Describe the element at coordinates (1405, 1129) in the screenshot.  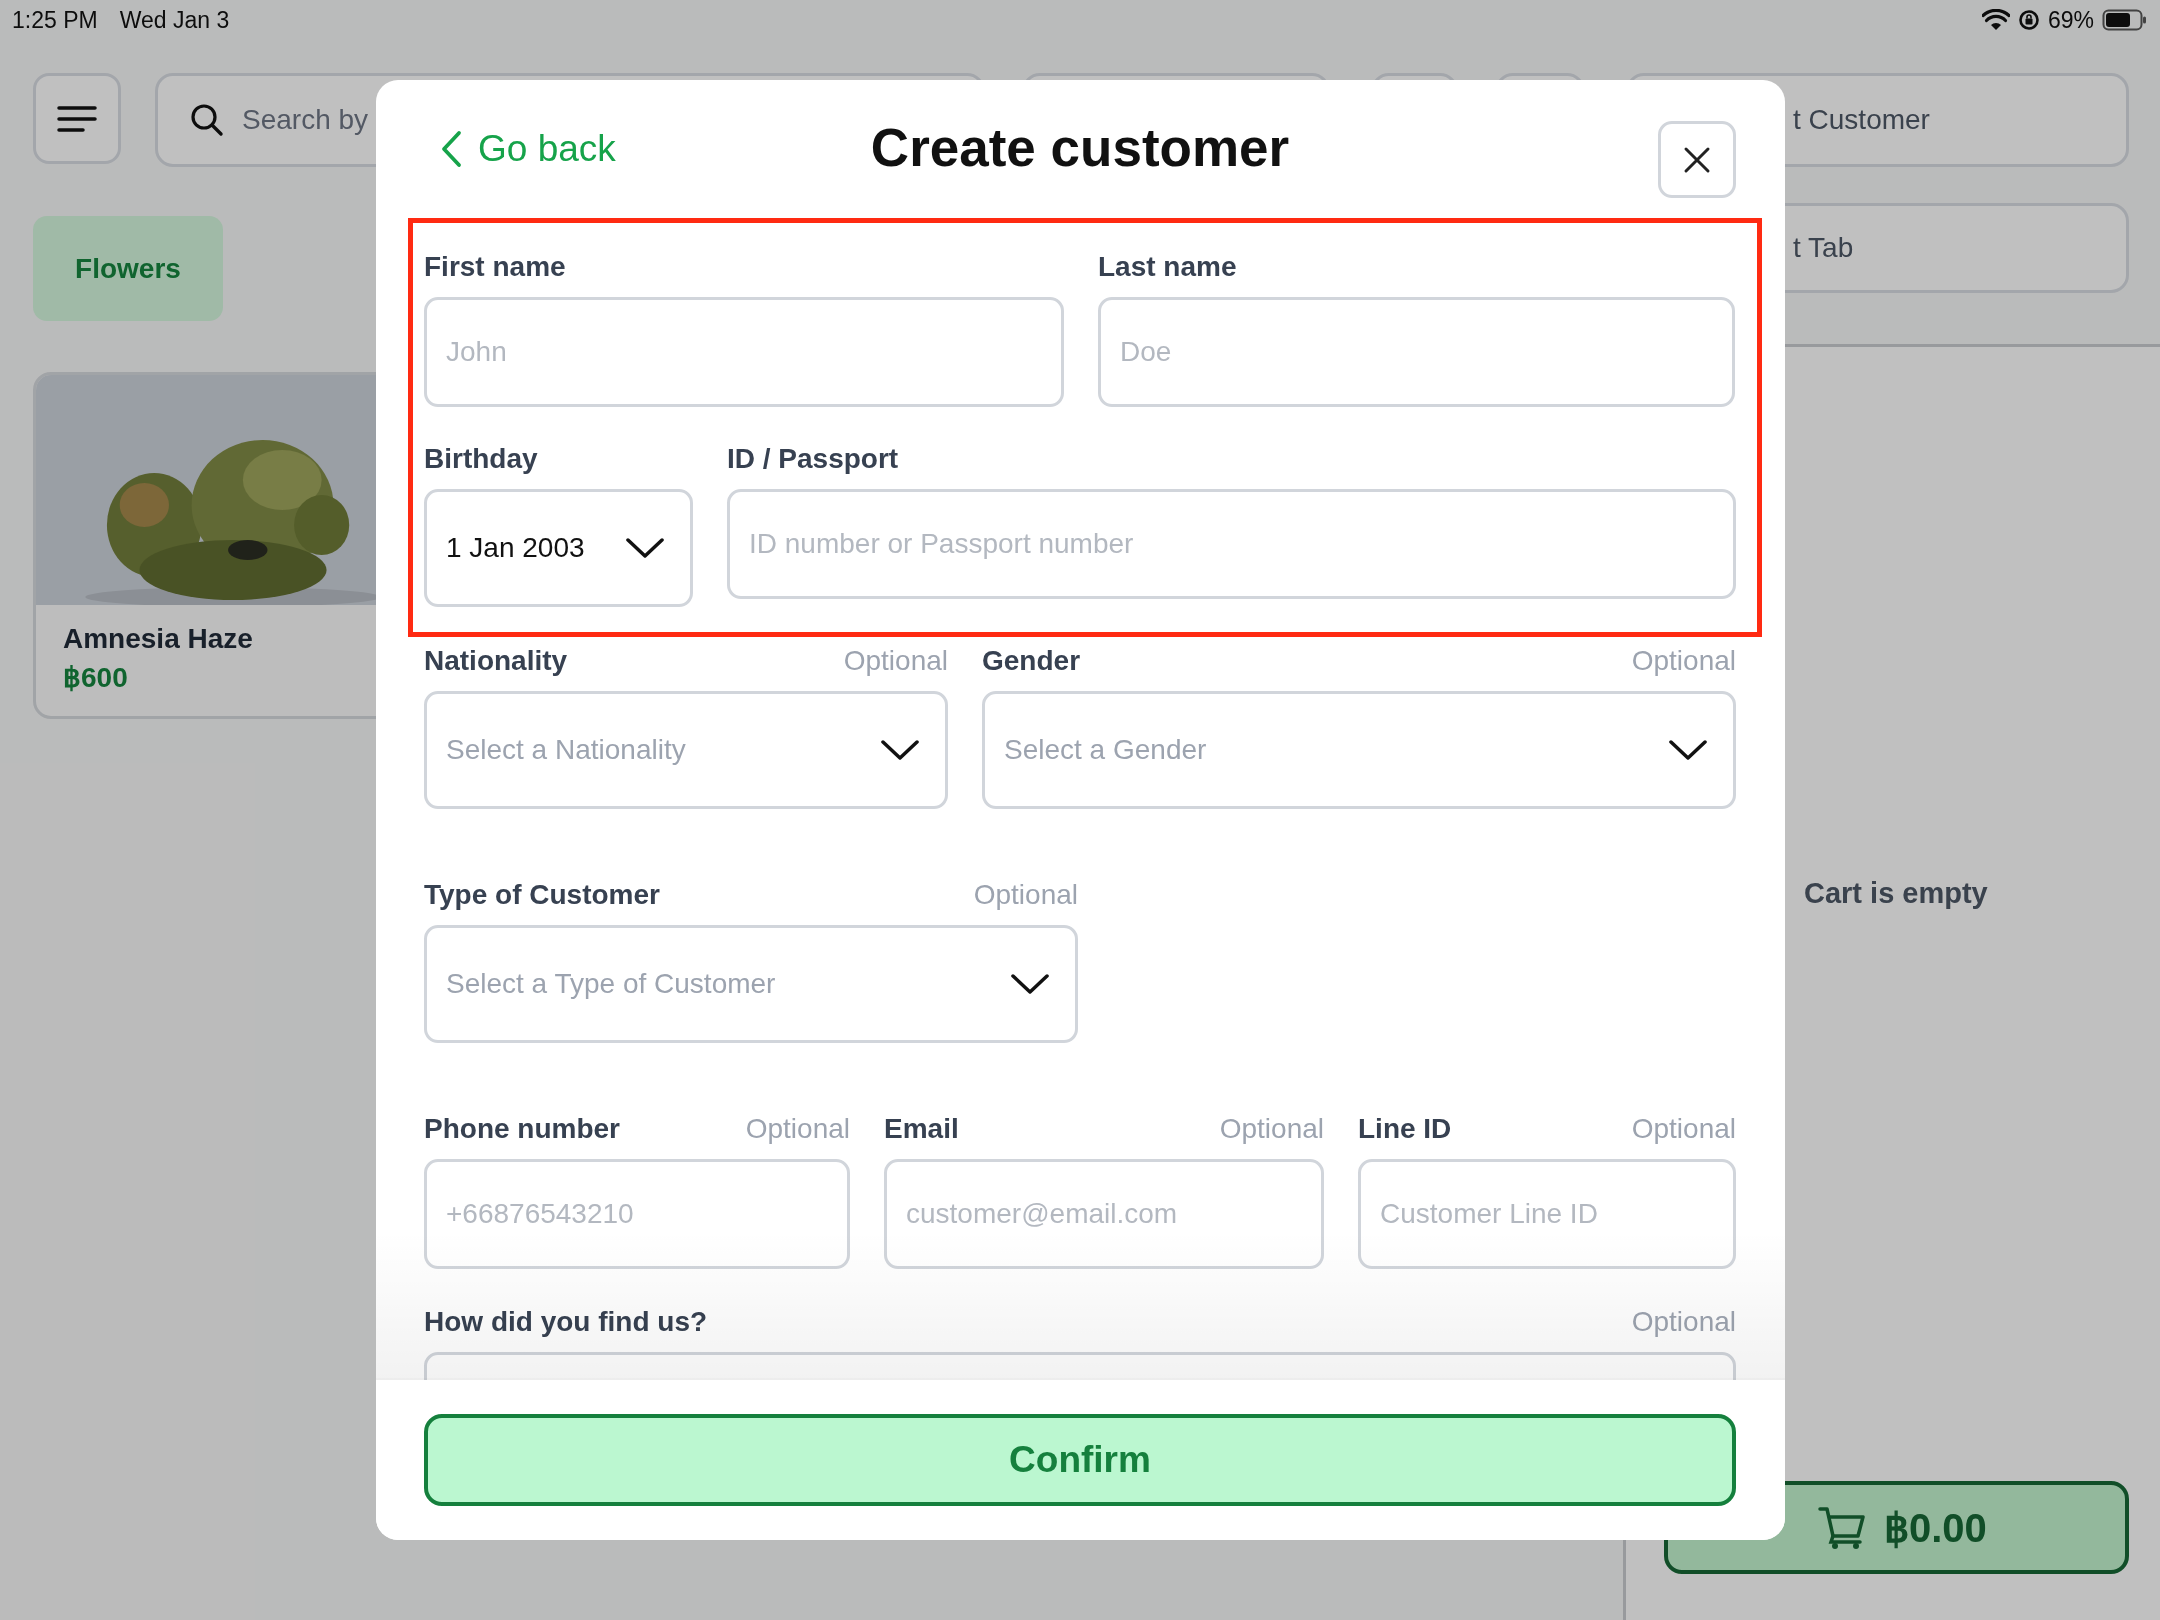
I see `field-label: Line ID` at that location.